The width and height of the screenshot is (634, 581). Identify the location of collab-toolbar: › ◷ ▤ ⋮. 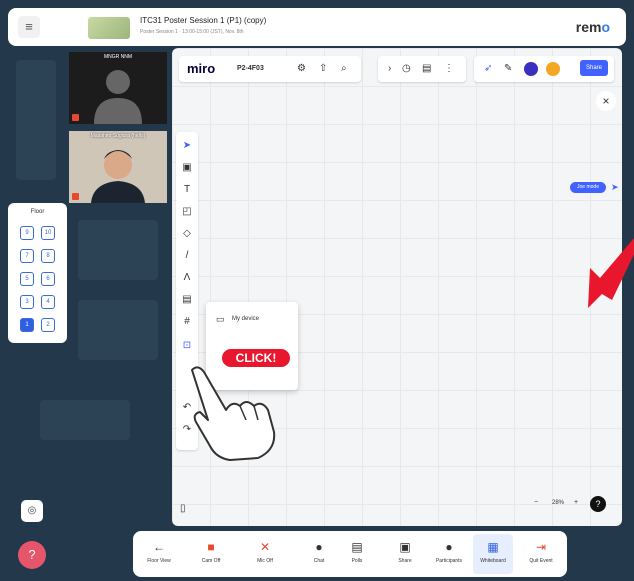
(422, 69).